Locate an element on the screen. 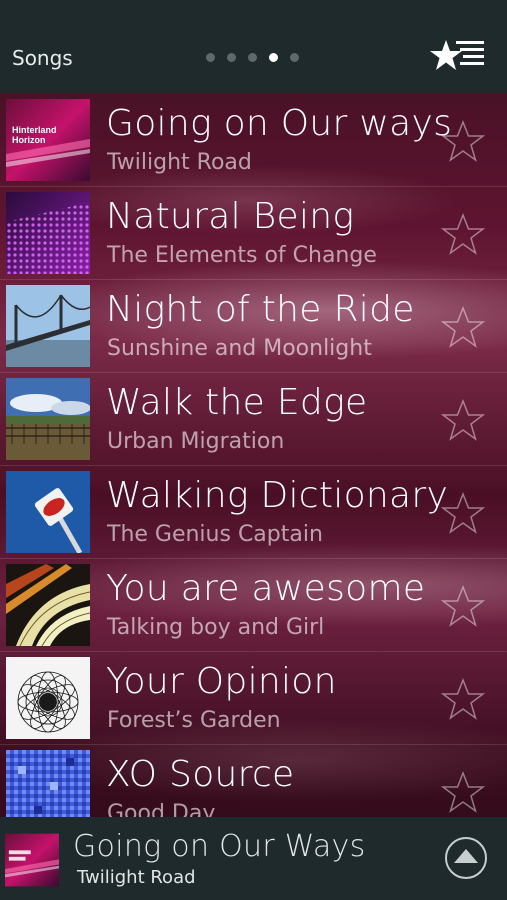  now-playing-artist: Twilight Road is located at coordinates (136, 877).